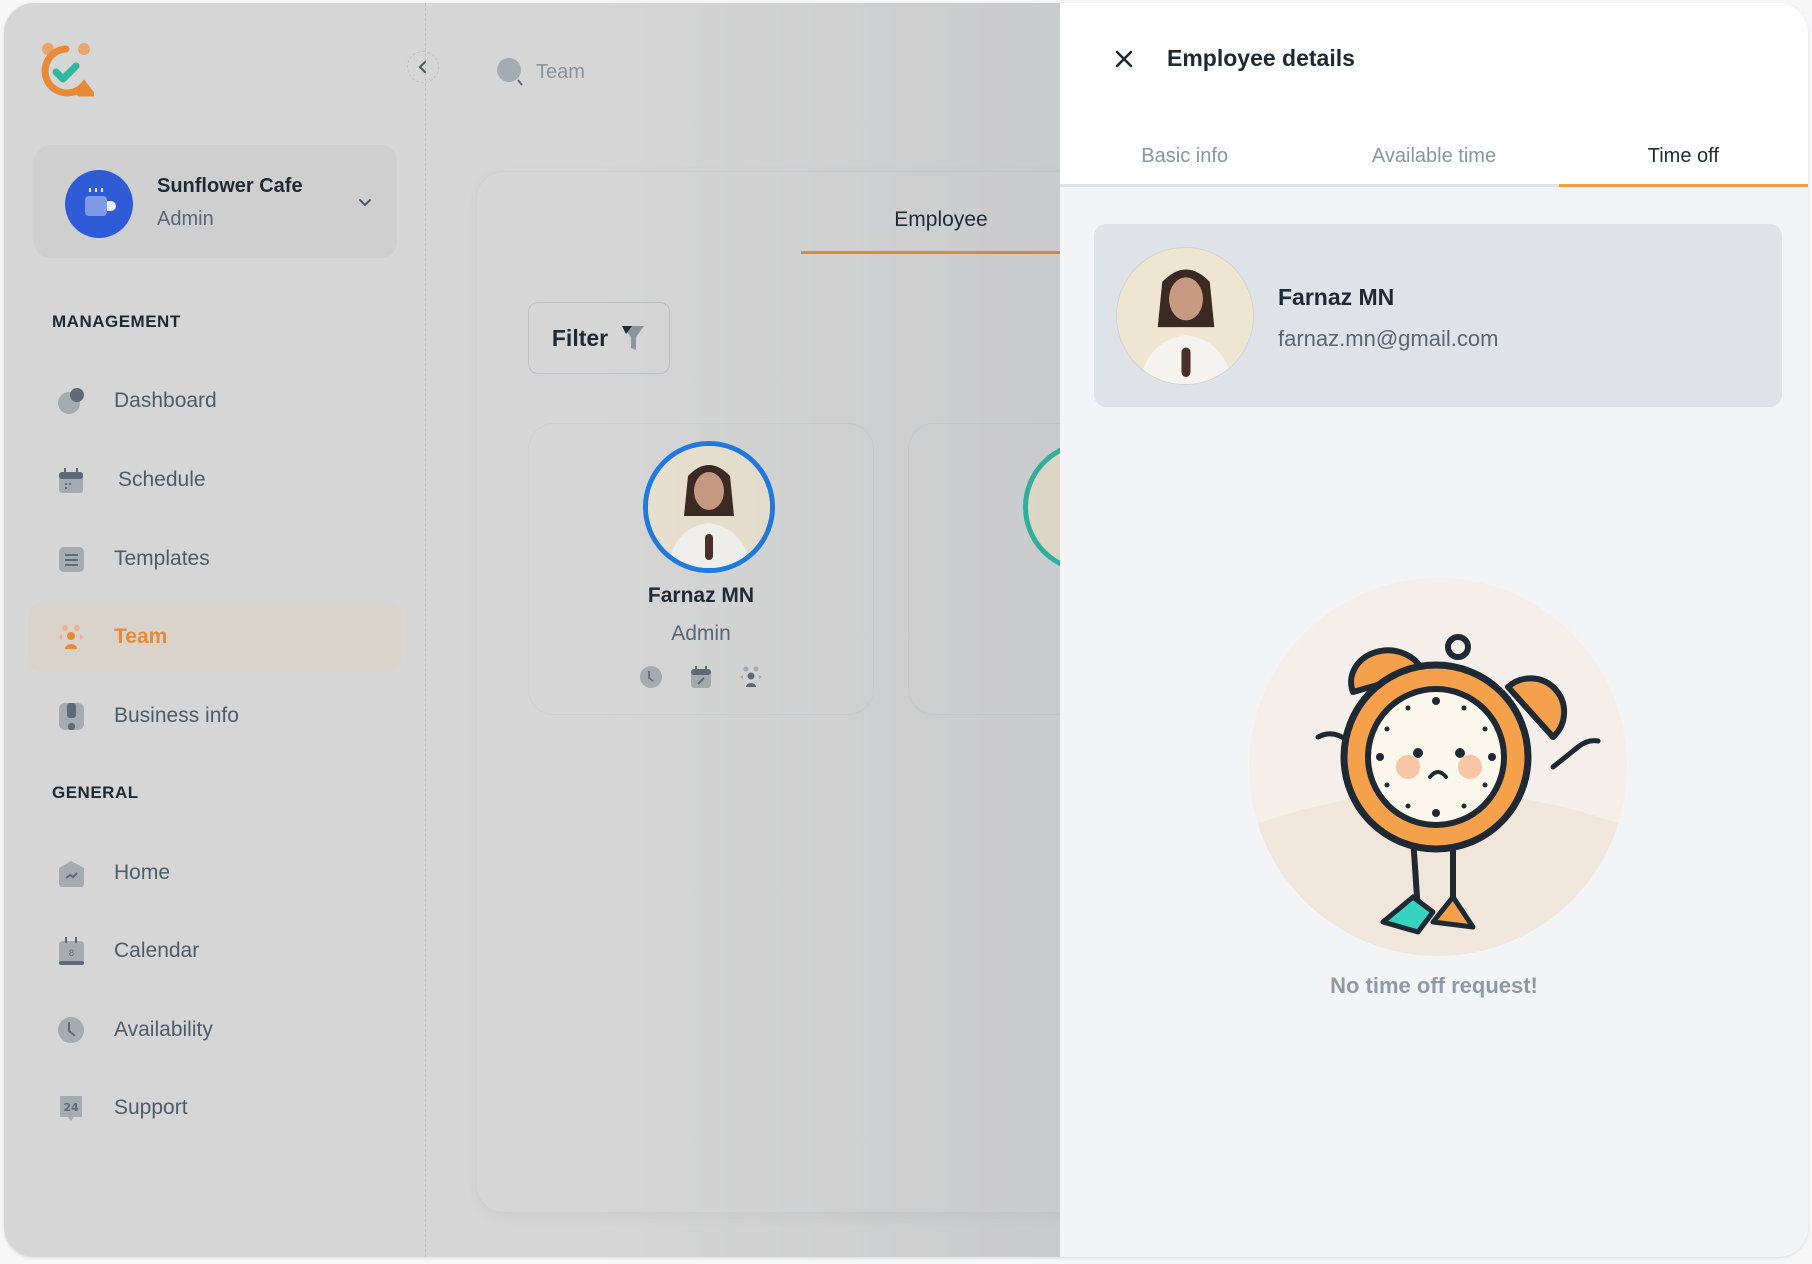  Describe the element at coordinates (941, 220) in the screenshot. I see `tab-employee: Employee` at that location.